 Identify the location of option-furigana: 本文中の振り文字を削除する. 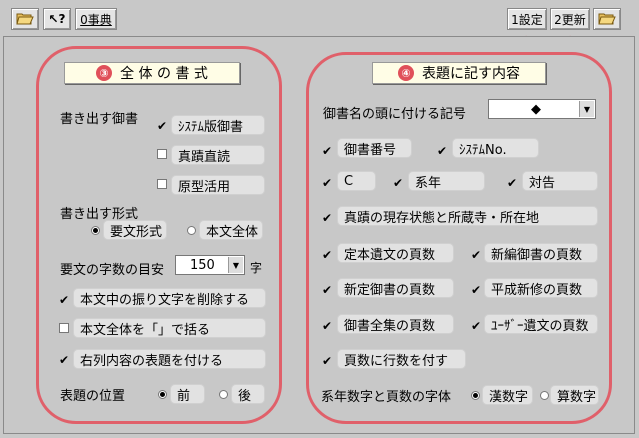
(169, 298).